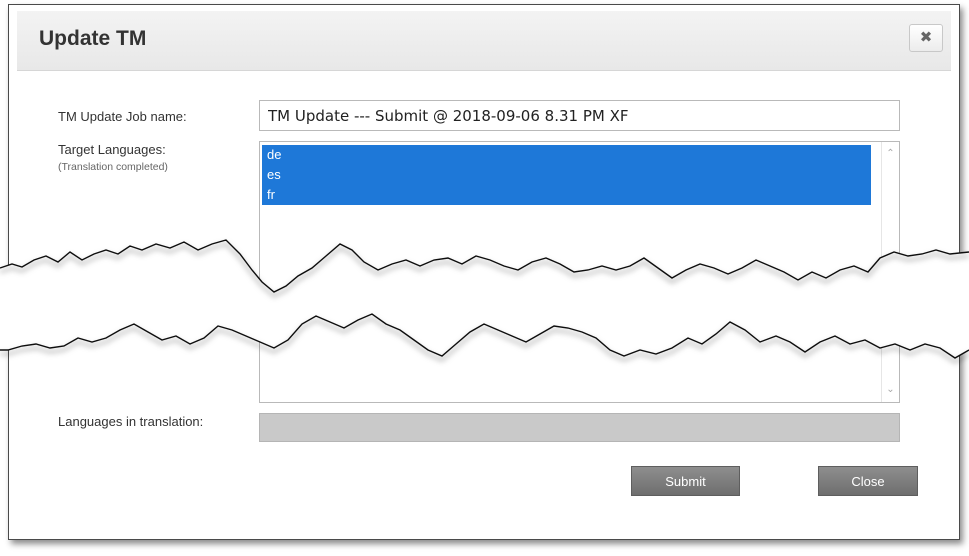 Image resolution: width=969 pixels, height=556 pixels. Describe the element at coordinates (484, 41) in the screenshot. I see `dialog-titlebar: Update TM ✖` at that location.